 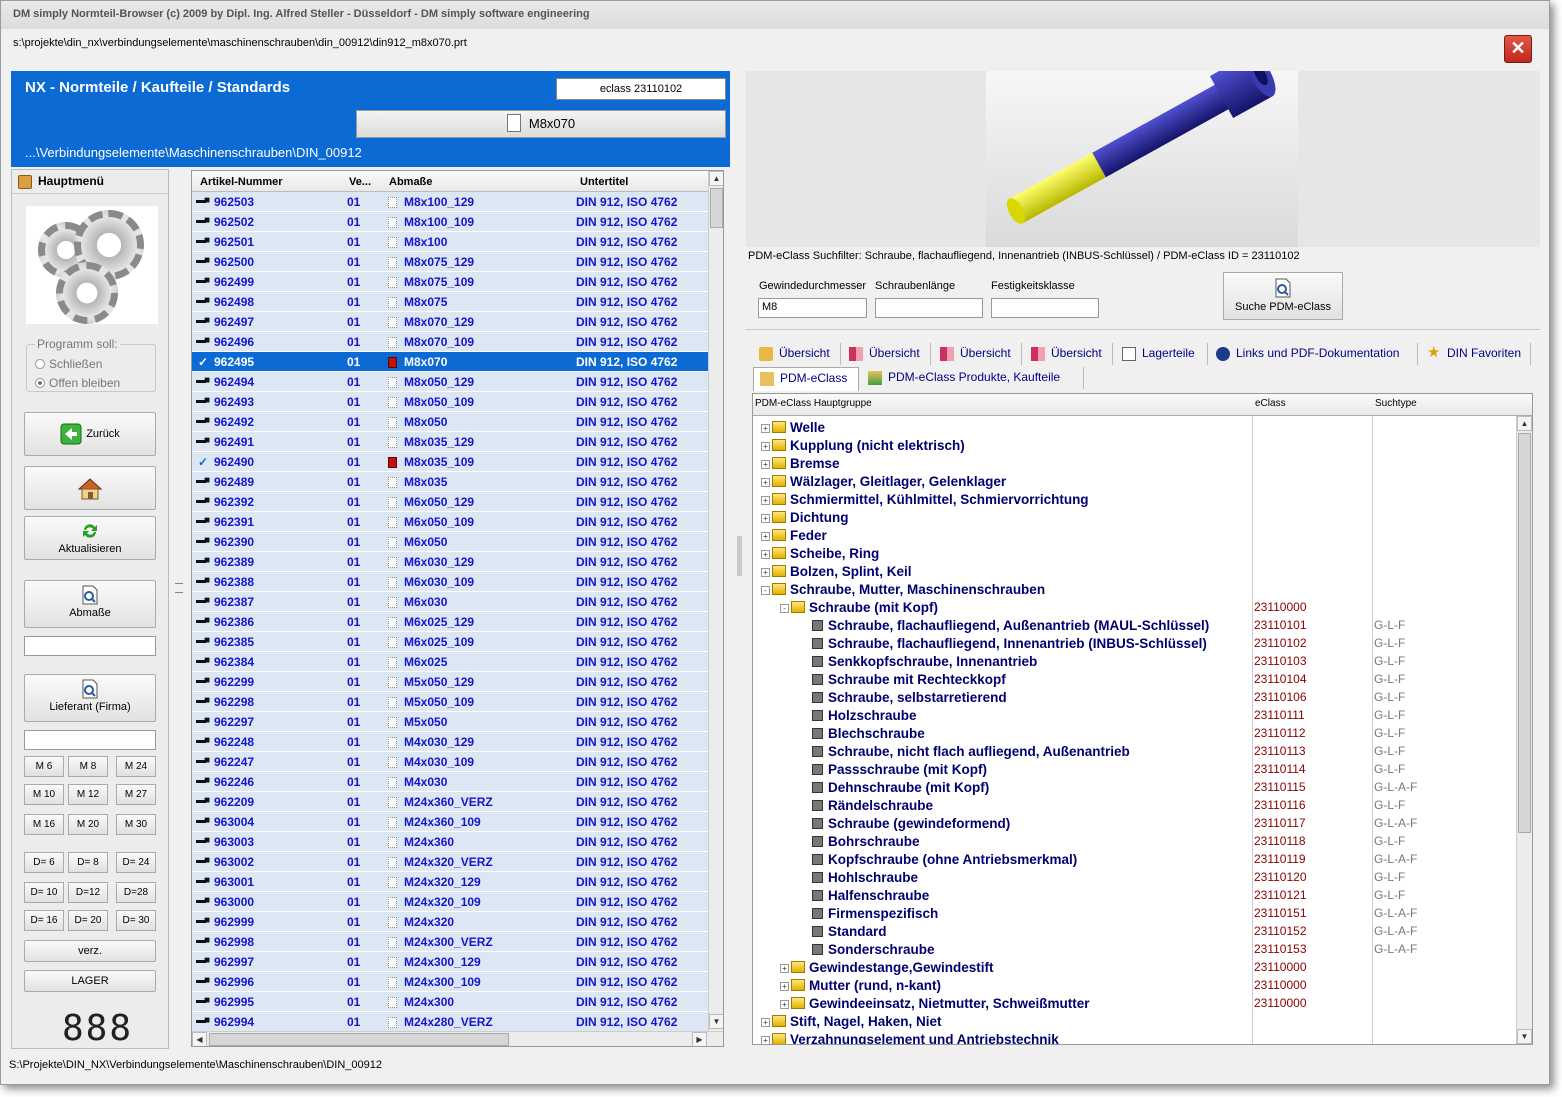 What do you see at coordinates (1133, 843) in the screenshot?
I see `tree-item: Bohrschraube 23110118 G-L-F` at bounding box center [1133, 843].